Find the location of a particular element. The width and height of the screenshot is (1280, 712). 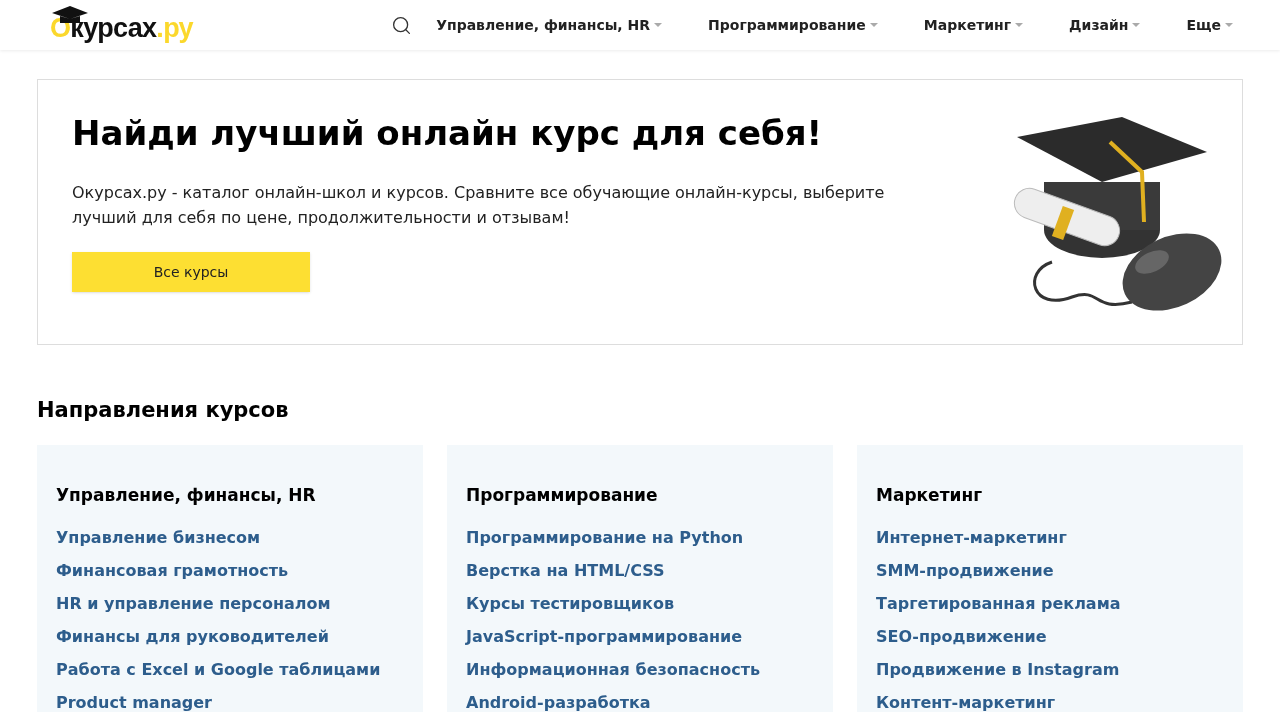

category-link: Product manager is located at coordinates (134, 702).